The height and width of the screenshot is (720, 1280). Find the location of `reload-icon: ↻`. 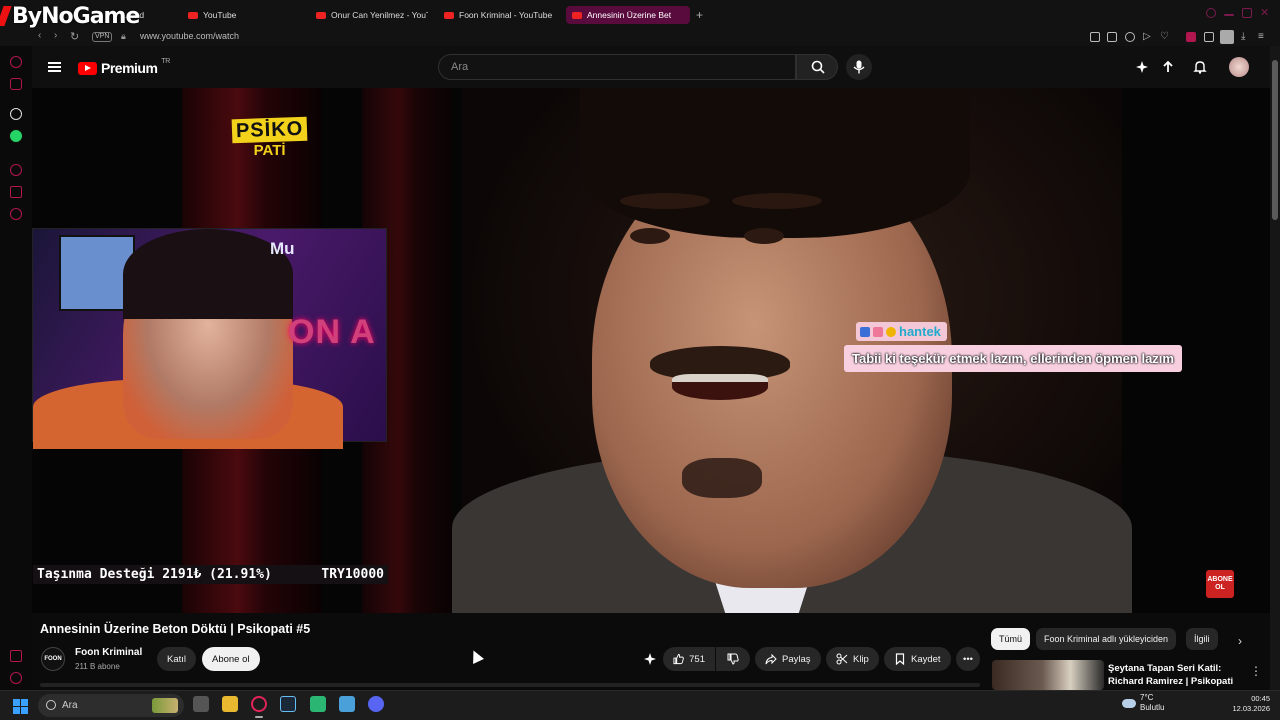

reload-icon: ↻ is located at coordinates (74, 36).